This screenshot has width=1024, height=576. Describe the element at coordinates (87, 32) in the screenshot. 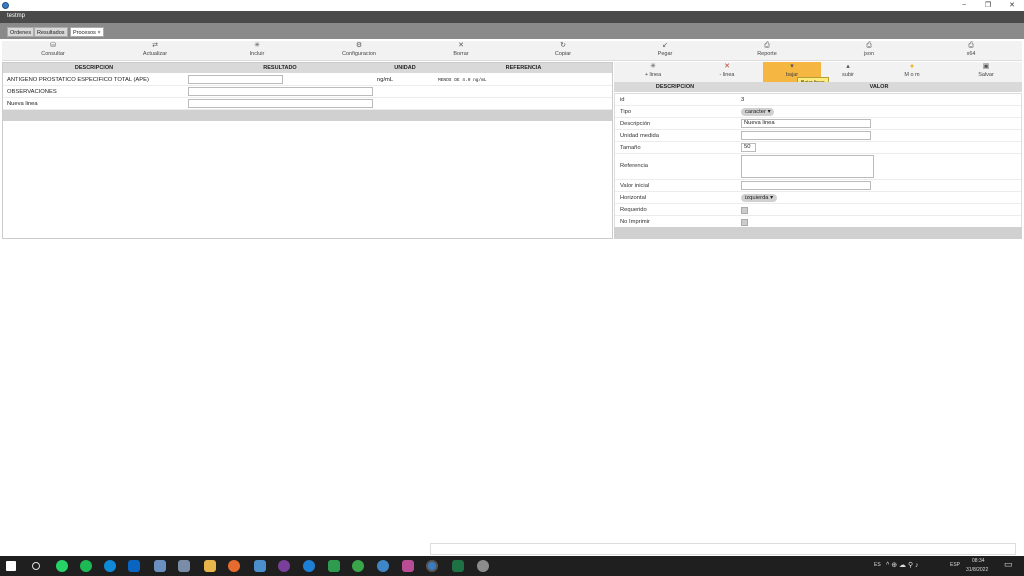

I see `tab-procesos: Procesos ×` at that location.